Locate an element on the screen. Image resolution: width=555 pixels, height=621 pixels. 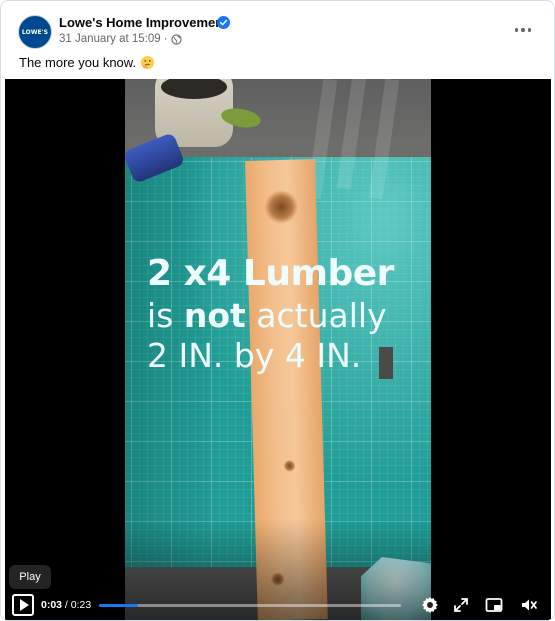
thinking-face-emoji-icon is located at coordinates (148, 62).